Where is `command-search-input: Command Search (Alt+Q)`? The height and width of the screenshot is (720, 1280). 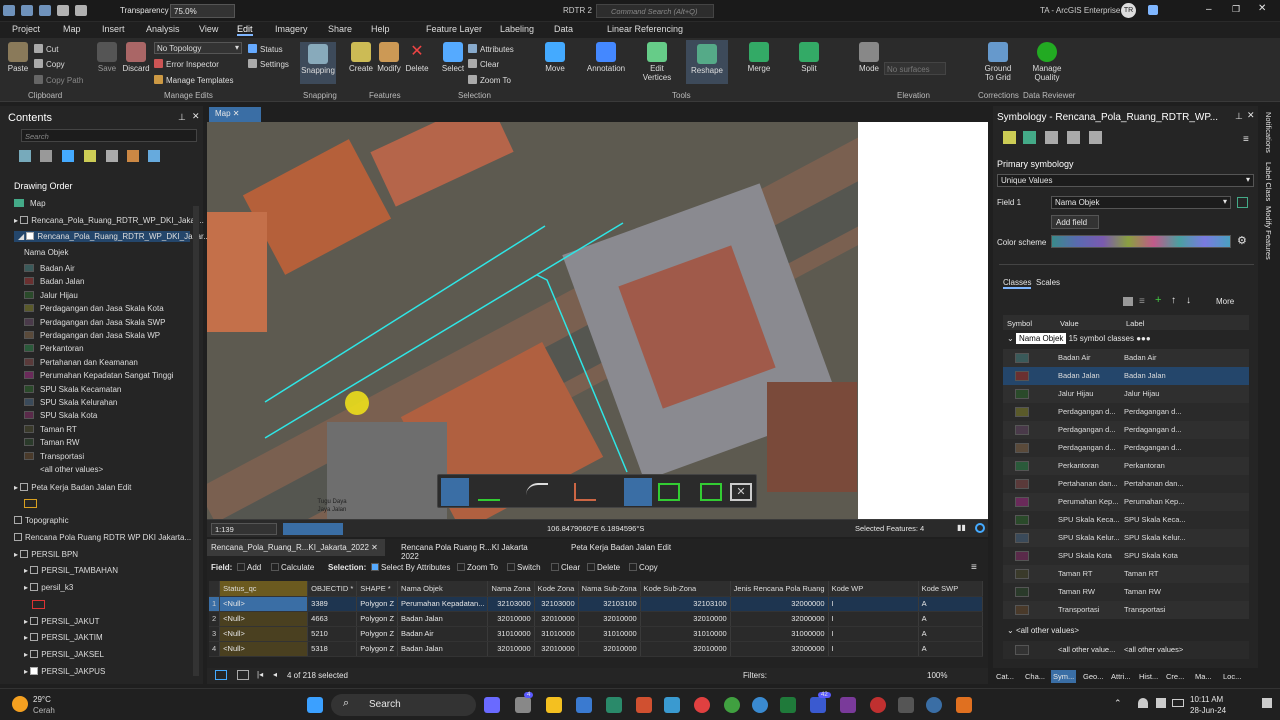
command-search-input: Command Search (Alt+Q) is located at coordinates (655, 11).